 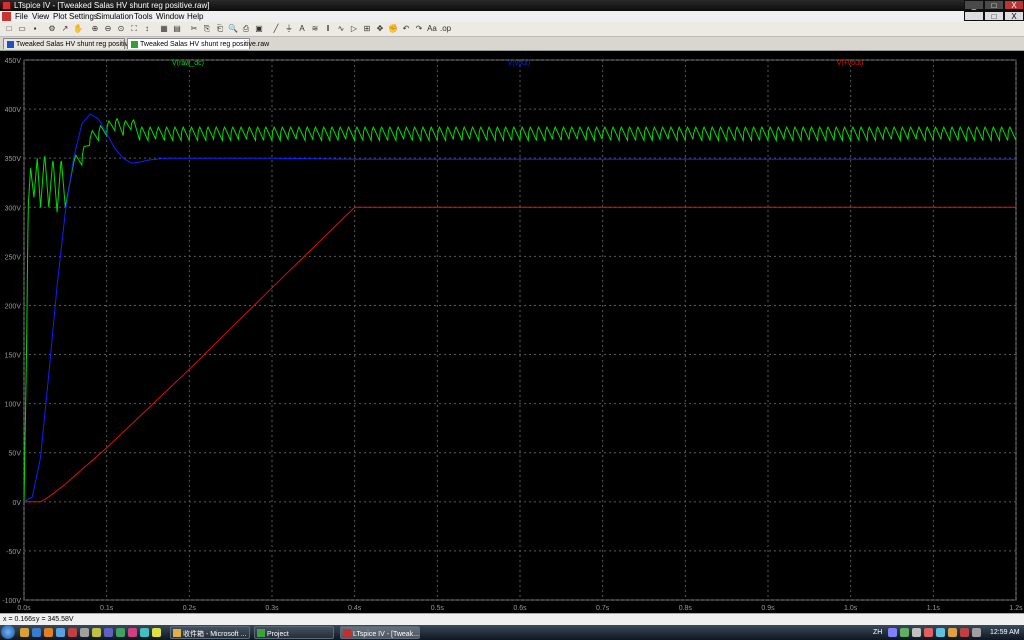 What do you see at coordinates (188, 63) in the screenshot?
I see `legend-entry: V(raw_dc)` at bounding box center [188, 63].